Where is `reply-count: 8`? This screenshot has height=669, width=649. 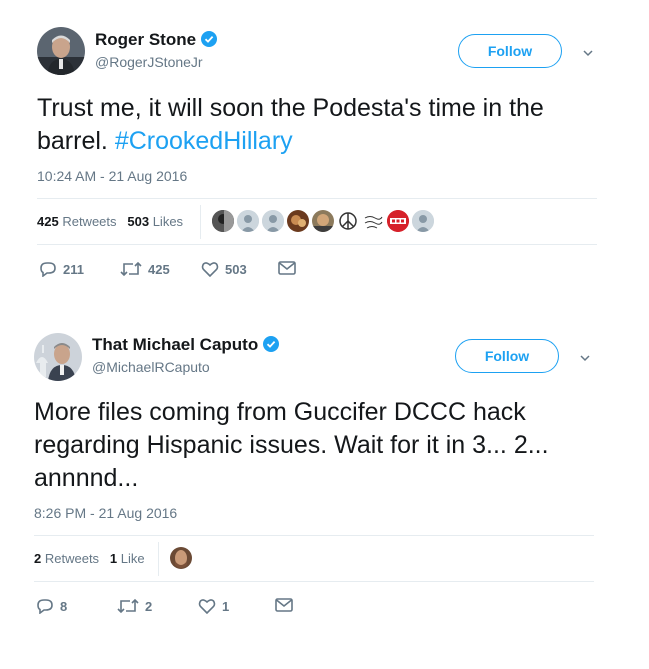 reply-count: 8 is located at coordinates (64, 606).